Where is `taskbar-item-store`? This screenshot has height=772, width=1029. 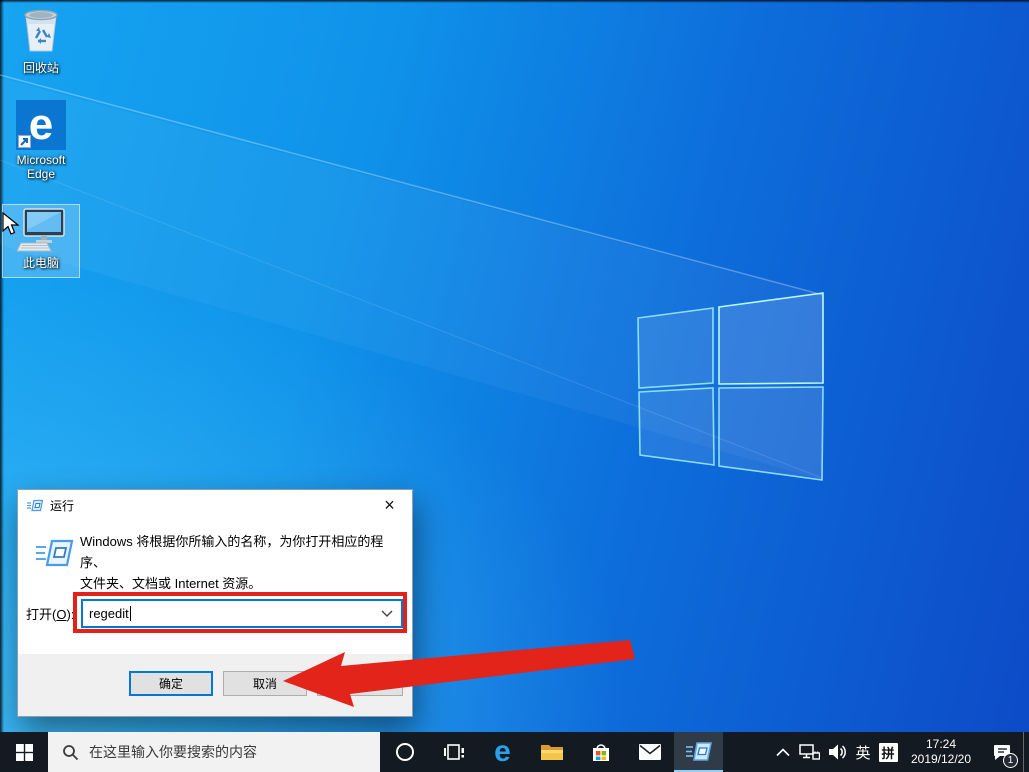
taskbar-item-store is located at coordinates (600, 752).